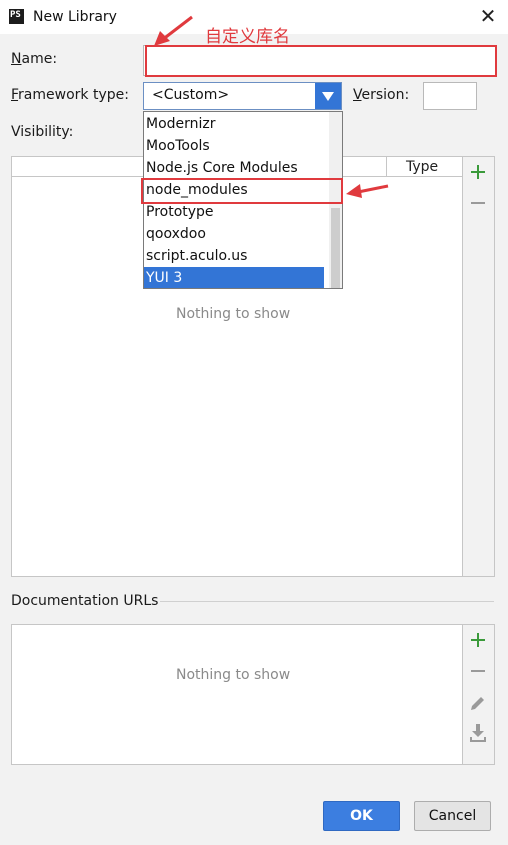 The width and height of the screenshot is (508, 845). What do you see at coordinates (321, 61) in the screenshot?
I see `name-field-highlight` at bounding box center [321, 61].